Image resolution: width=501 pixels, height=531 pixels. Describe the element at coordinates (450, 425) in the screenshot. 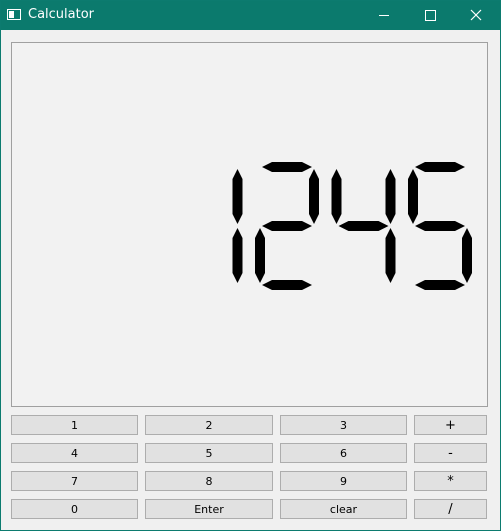

I see `key-plus-button: +` at that location.